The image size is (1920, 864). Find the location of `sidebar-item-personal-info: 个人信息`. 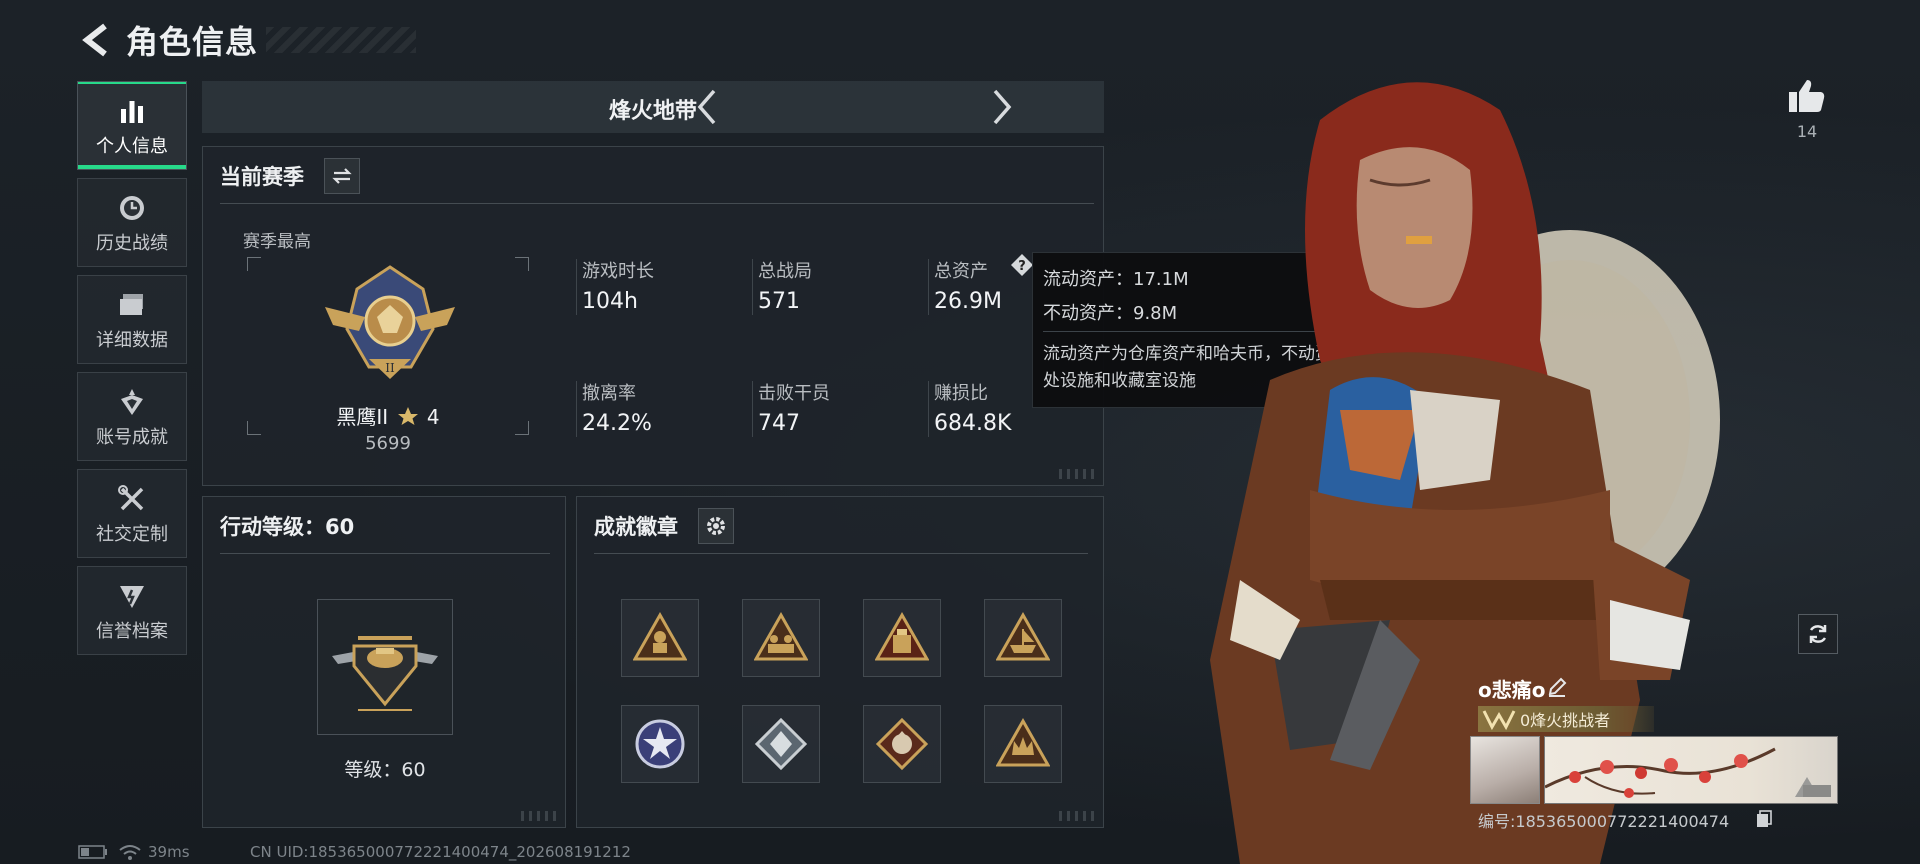

sidebar-item-personal-info: 个人信息 is located at coordinates (132, 125).